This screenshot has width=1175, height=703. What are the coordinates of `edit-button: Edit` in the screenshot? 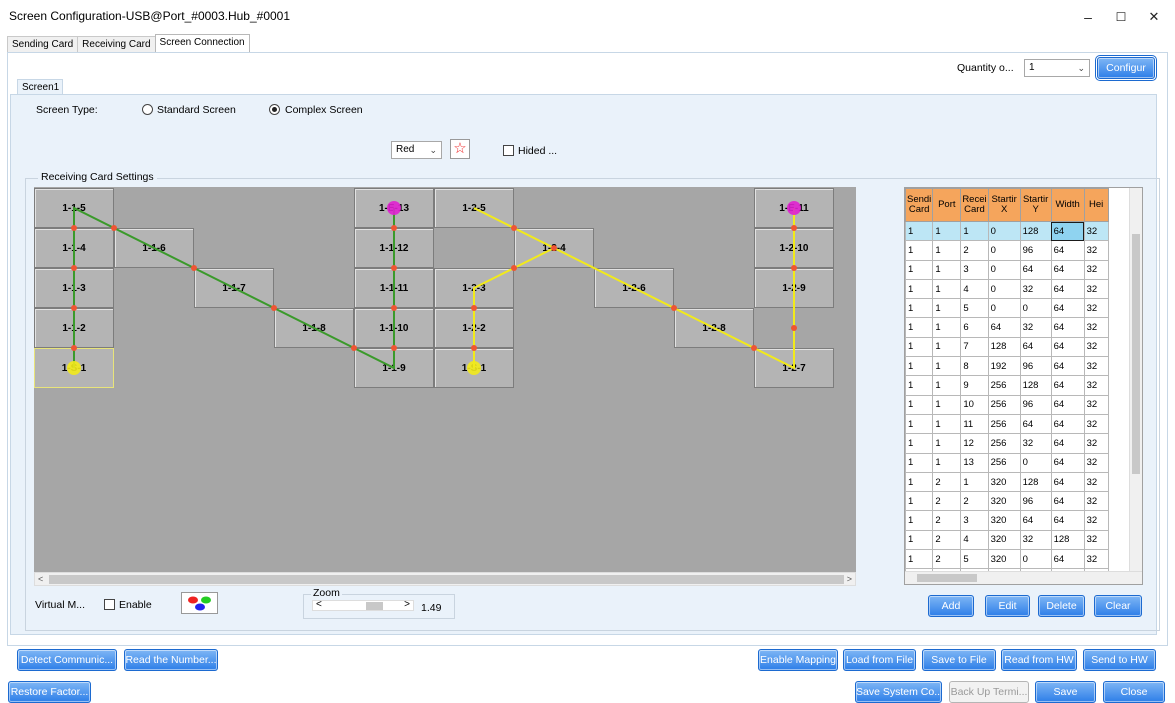 It's located at (1007, 606).